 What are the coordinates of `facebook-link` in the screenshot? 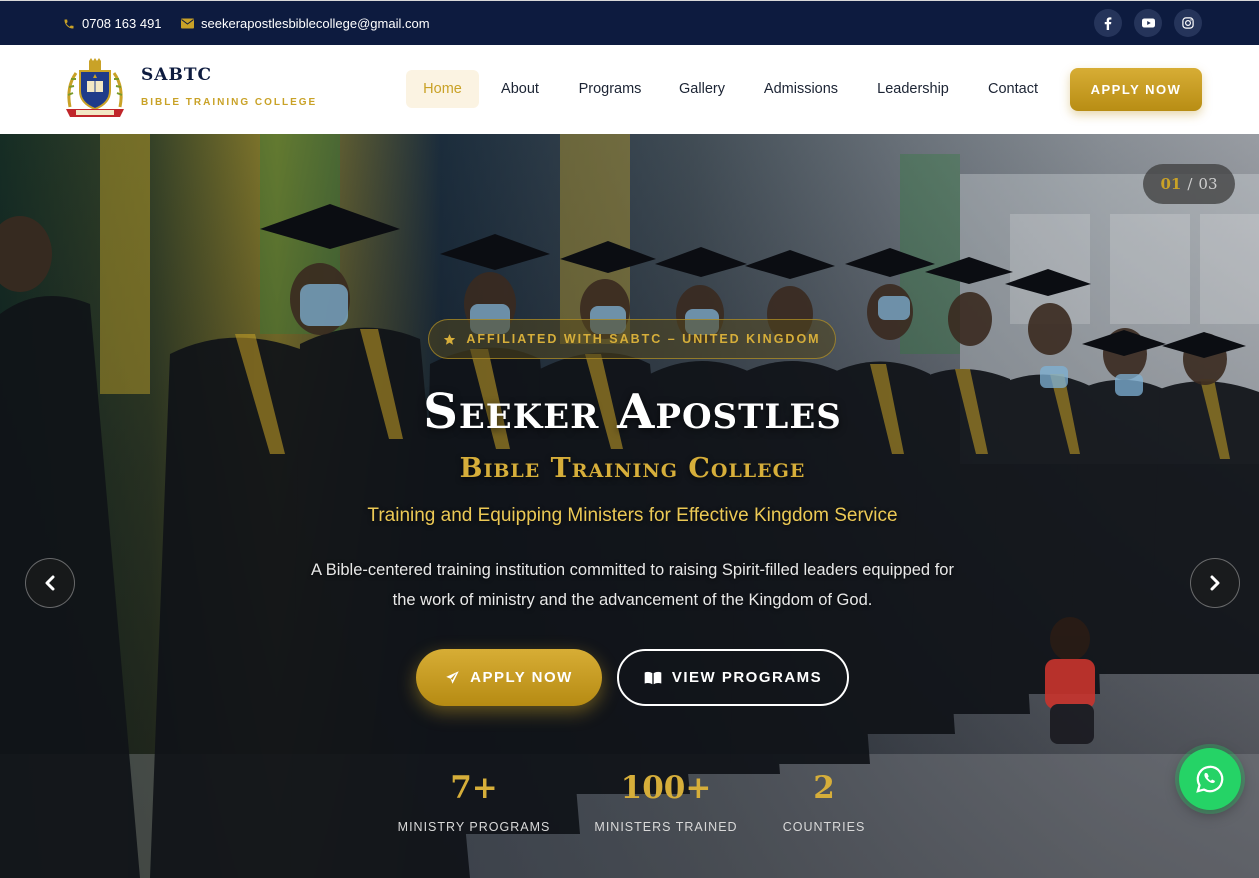 It's located at (1108, 23).